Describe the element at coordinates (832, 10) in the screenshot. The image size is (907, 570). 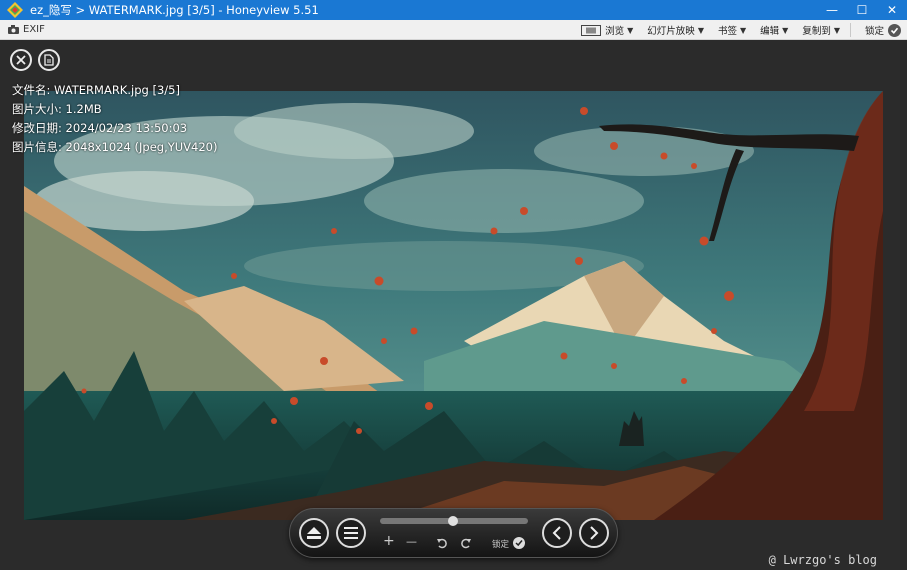
I see `minimize-button: —` at that location.